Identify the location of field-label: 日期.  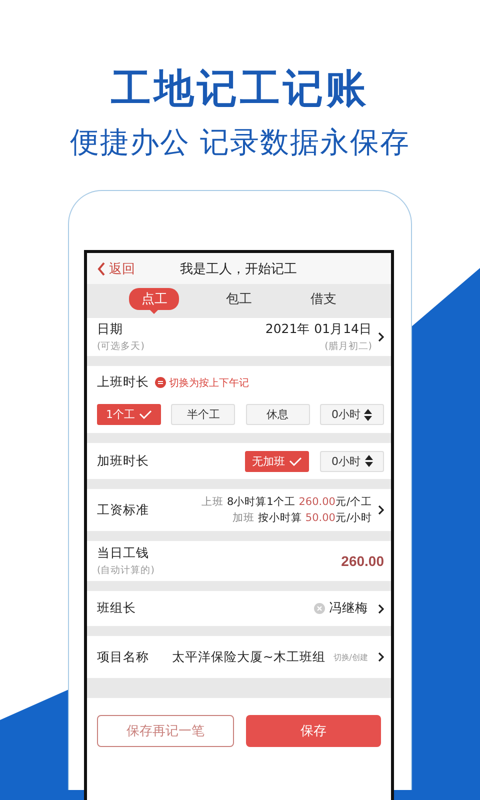
(110, 329).